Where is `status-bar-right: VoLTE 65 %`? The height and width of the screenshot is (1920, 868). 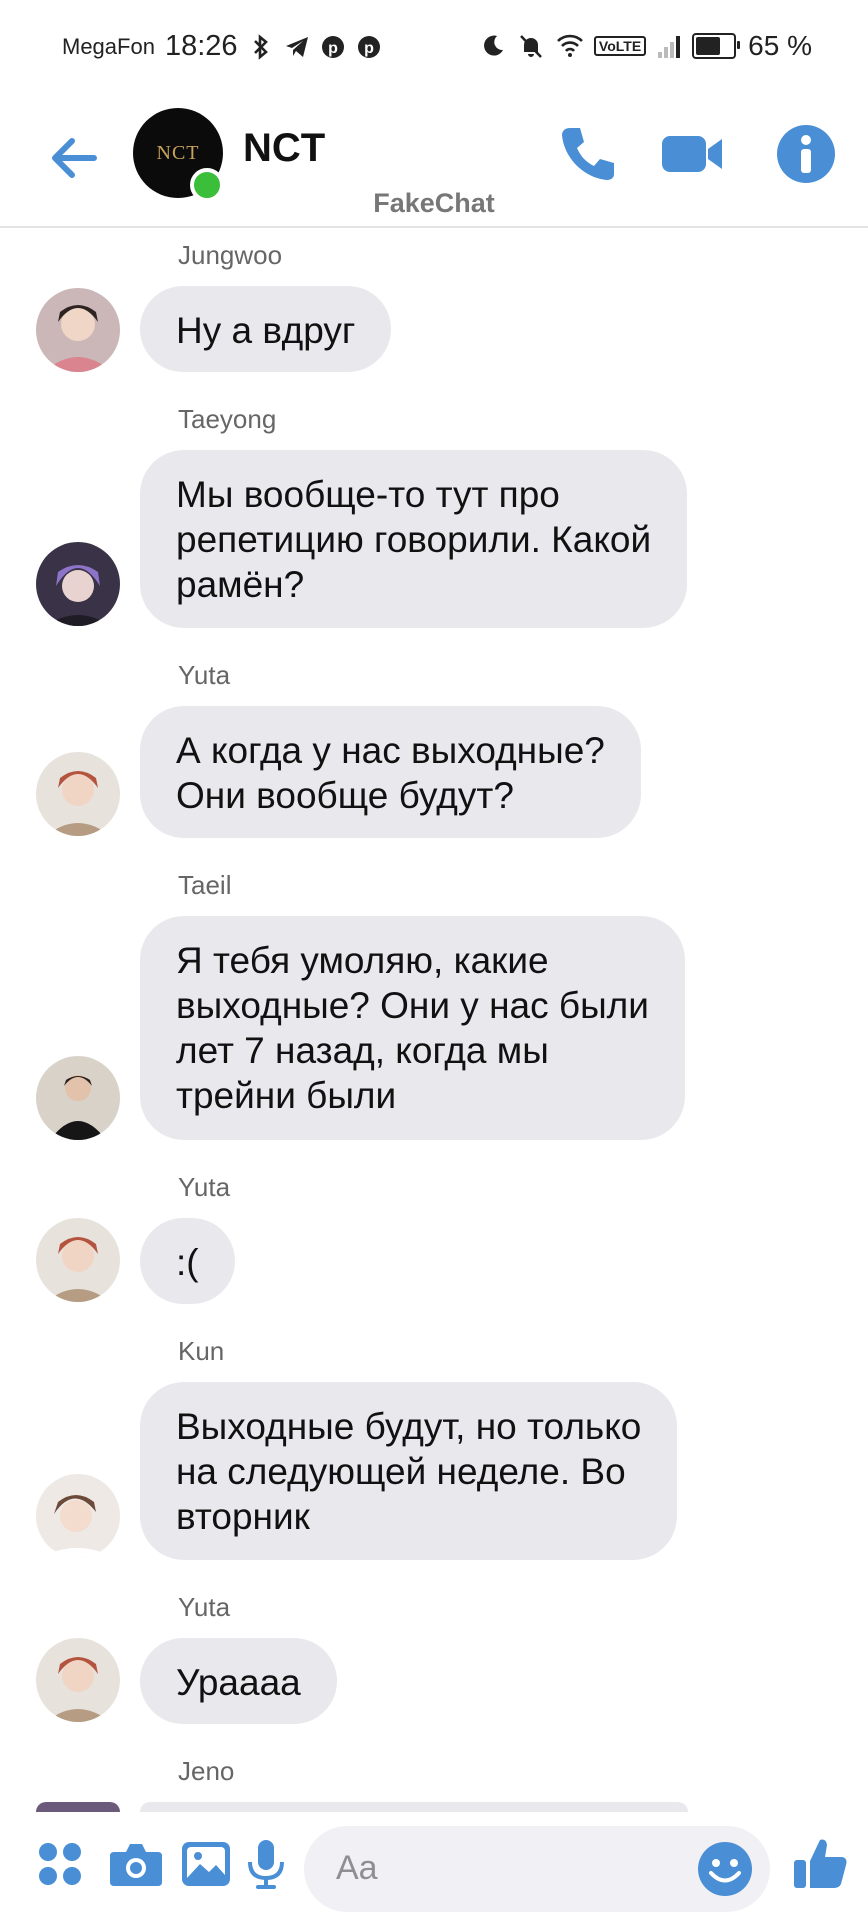 status-bar-right: VoLTE 65 % is located at coordinates (646, 46).